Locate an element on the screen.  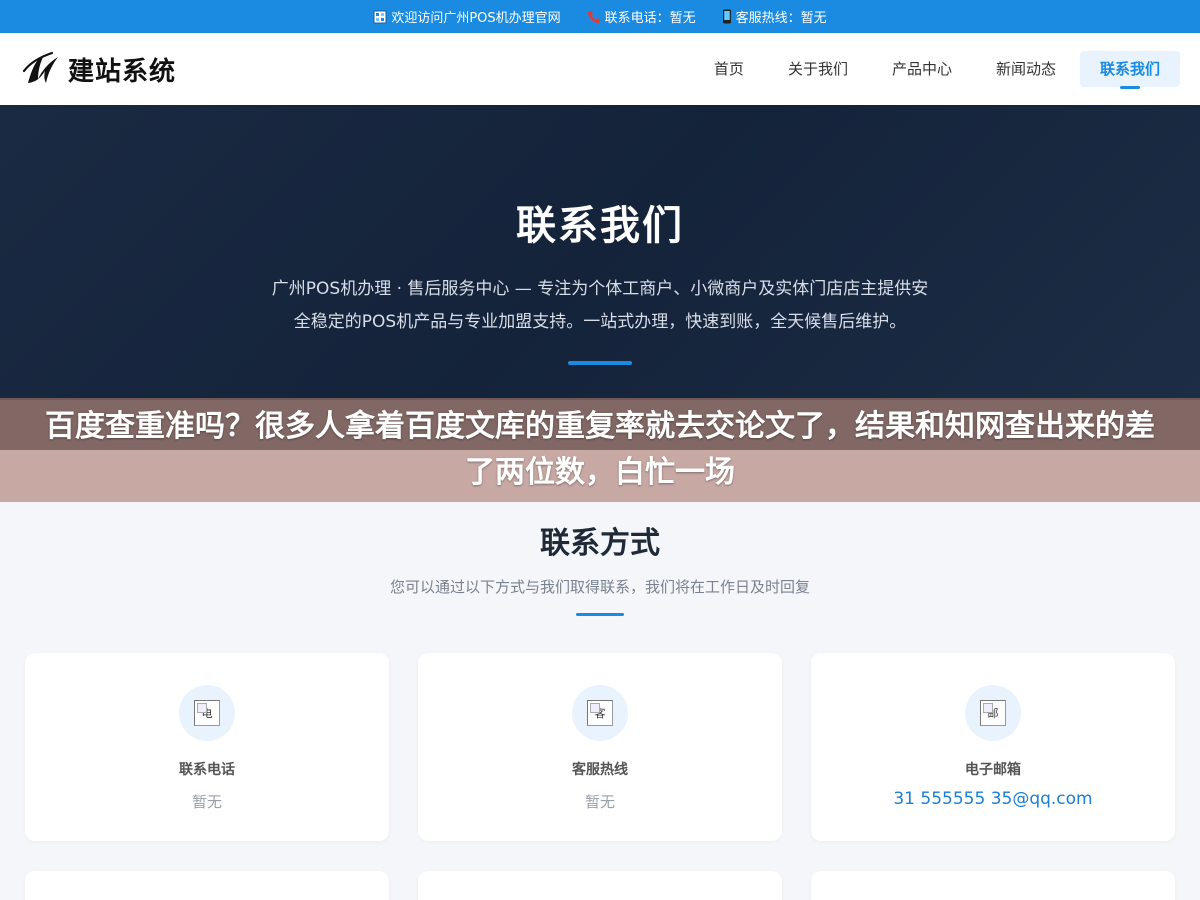
broken-image-icon: 邮 is located at coordinates (993, 713).